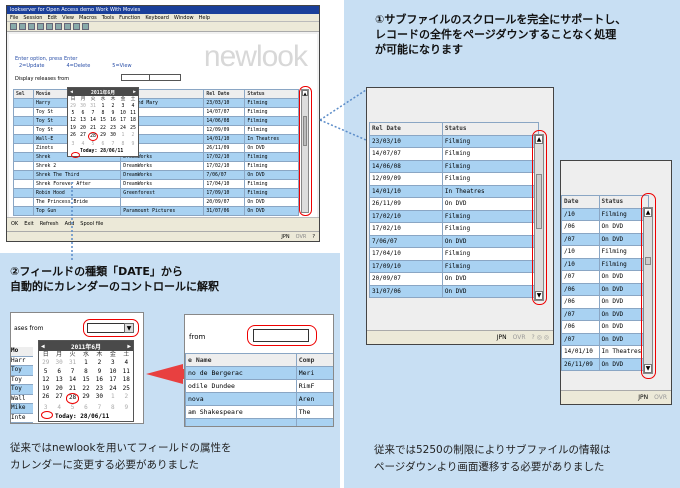  I want to click on calendar-day: 26, so click(45, 398).